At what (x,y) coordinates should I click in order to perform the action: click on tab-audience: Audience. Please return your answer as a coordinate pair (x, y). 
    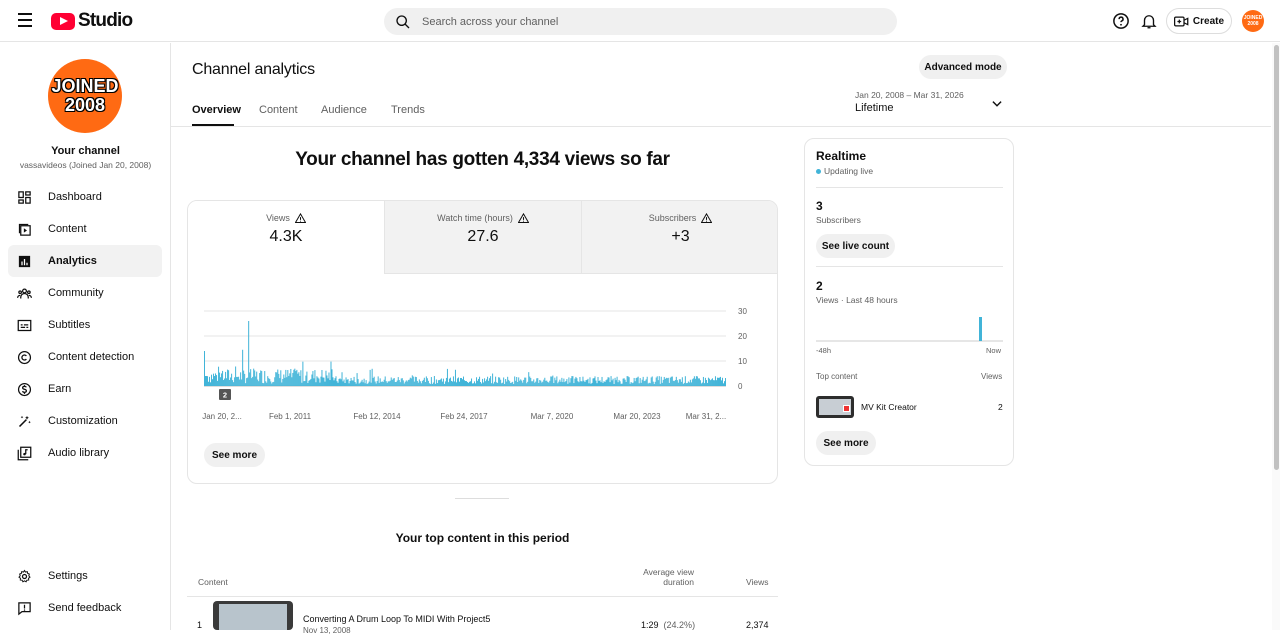
    Looking at the image, I should click on (344, 110).